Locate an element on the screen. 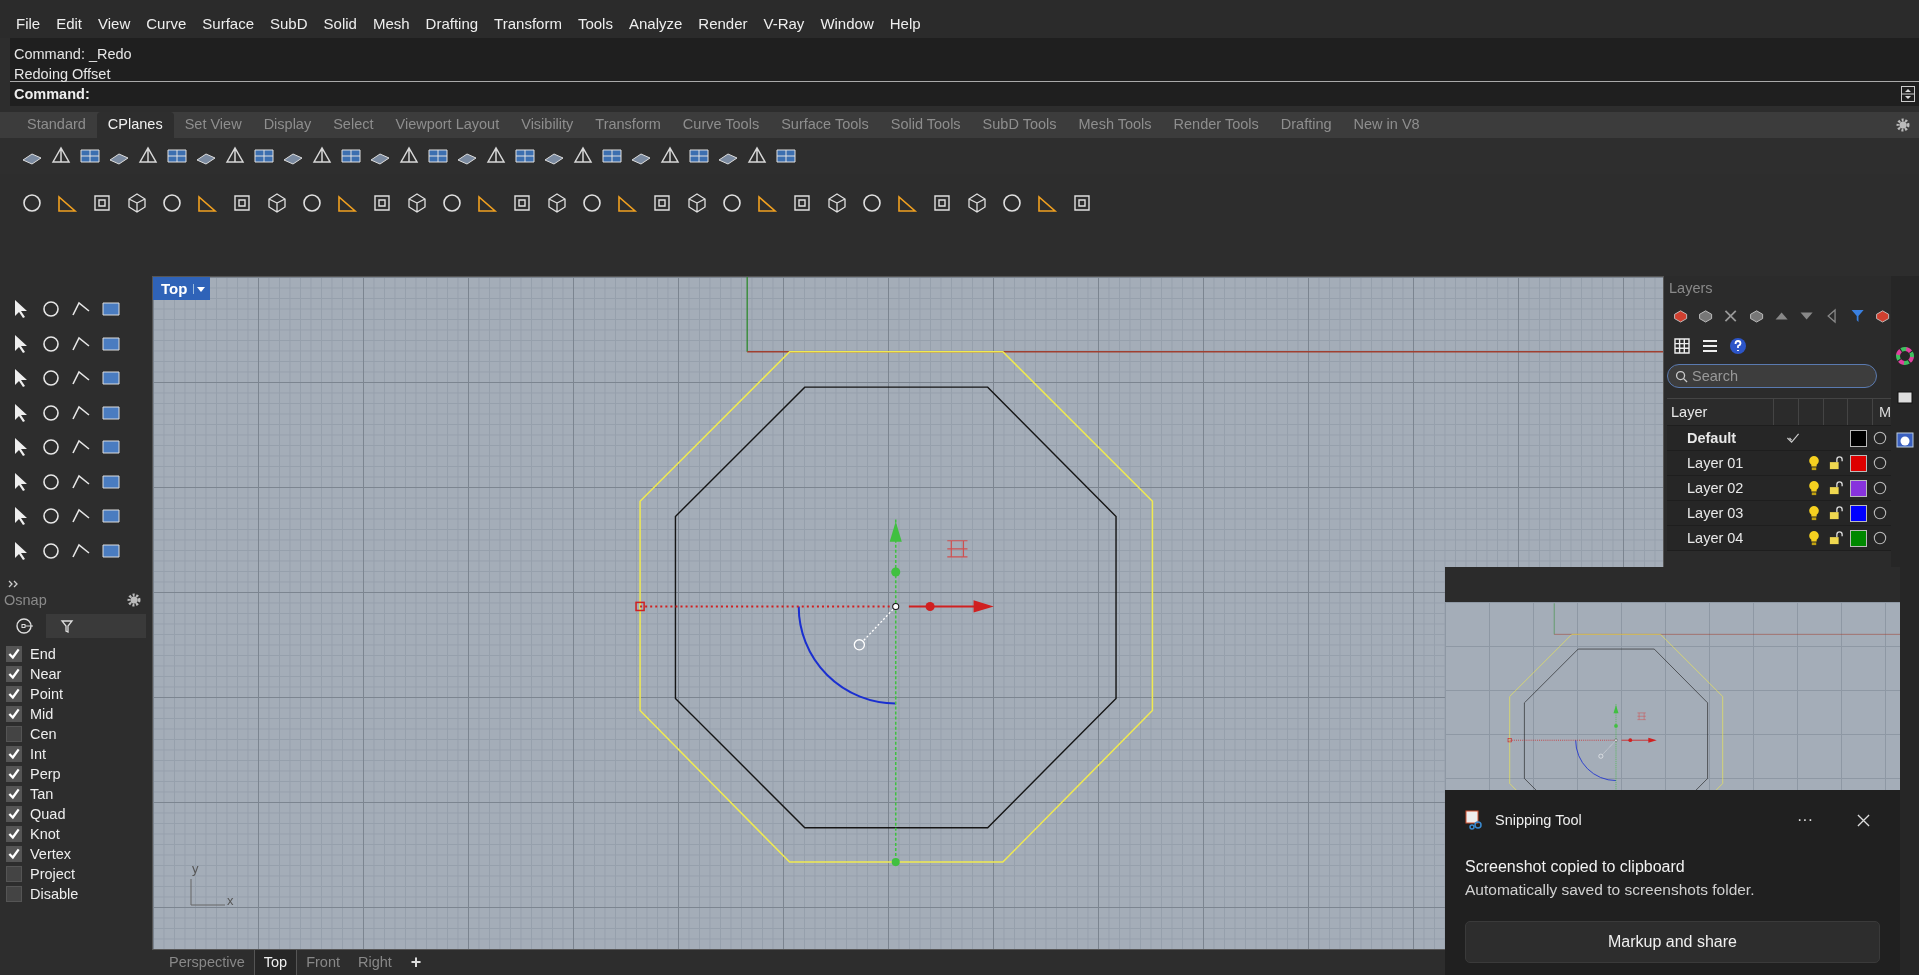 The height and width of the screenshot is (975, 1919). panel-title: Osnap is located at coordinates (25, 600).